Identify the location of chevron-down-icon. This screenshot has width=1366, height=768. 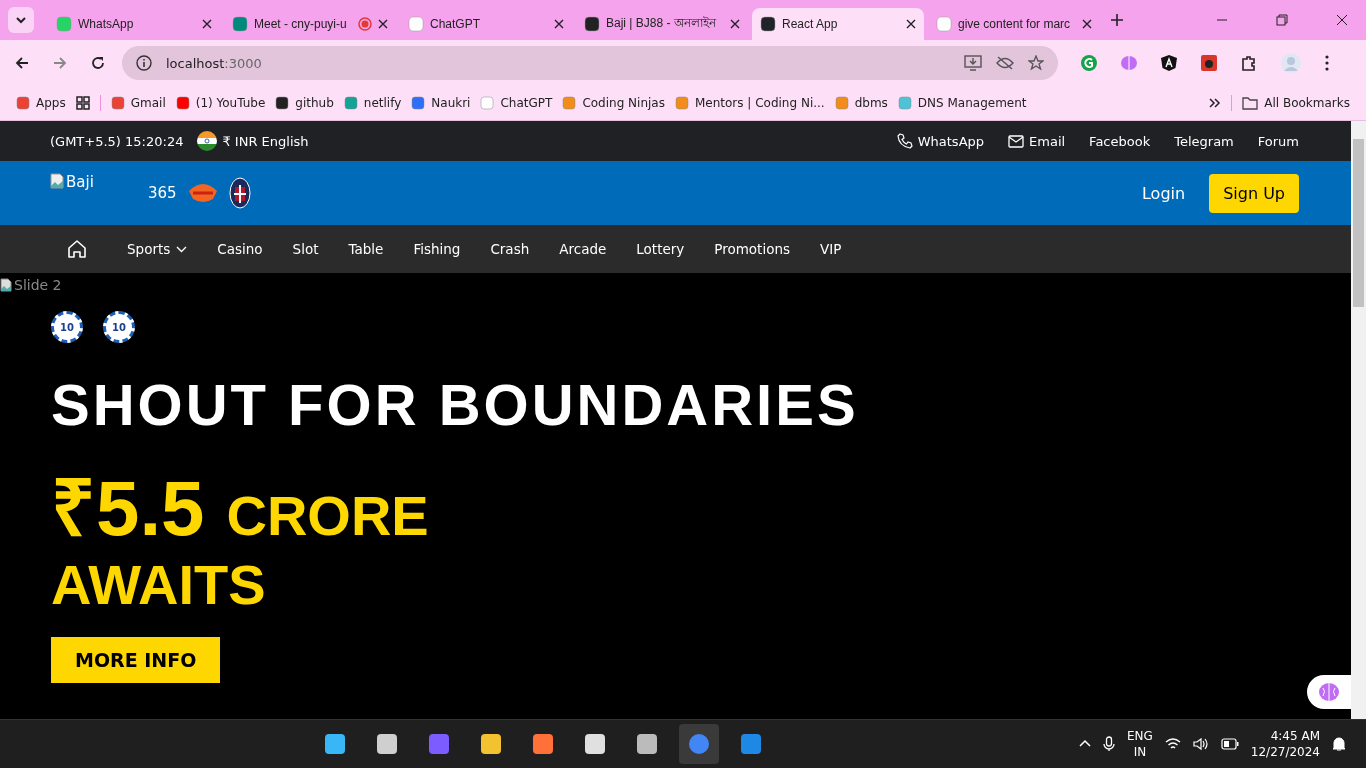
(21, 20).